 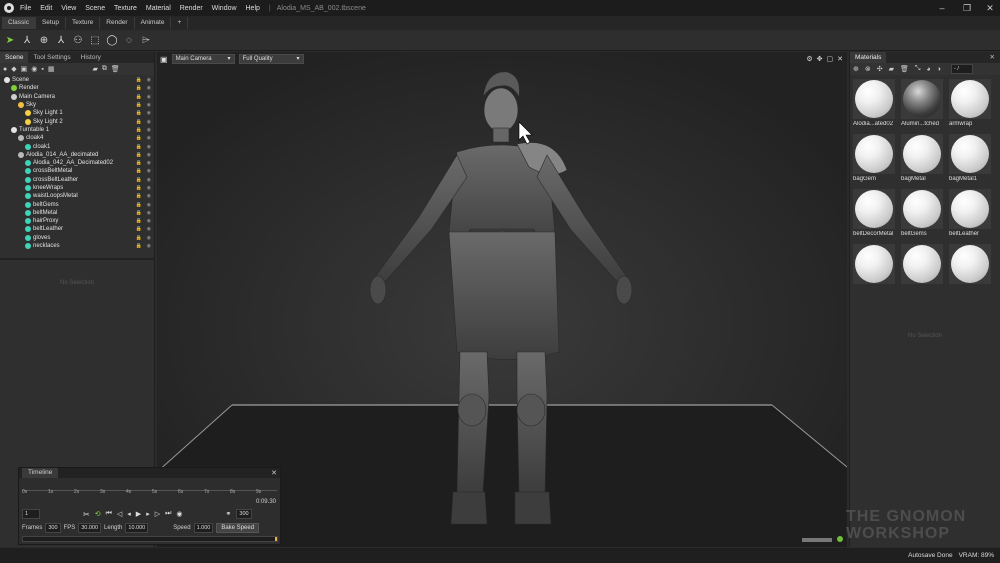 I want to click on add-box-icon: ▪, so click(x=42, y=69).